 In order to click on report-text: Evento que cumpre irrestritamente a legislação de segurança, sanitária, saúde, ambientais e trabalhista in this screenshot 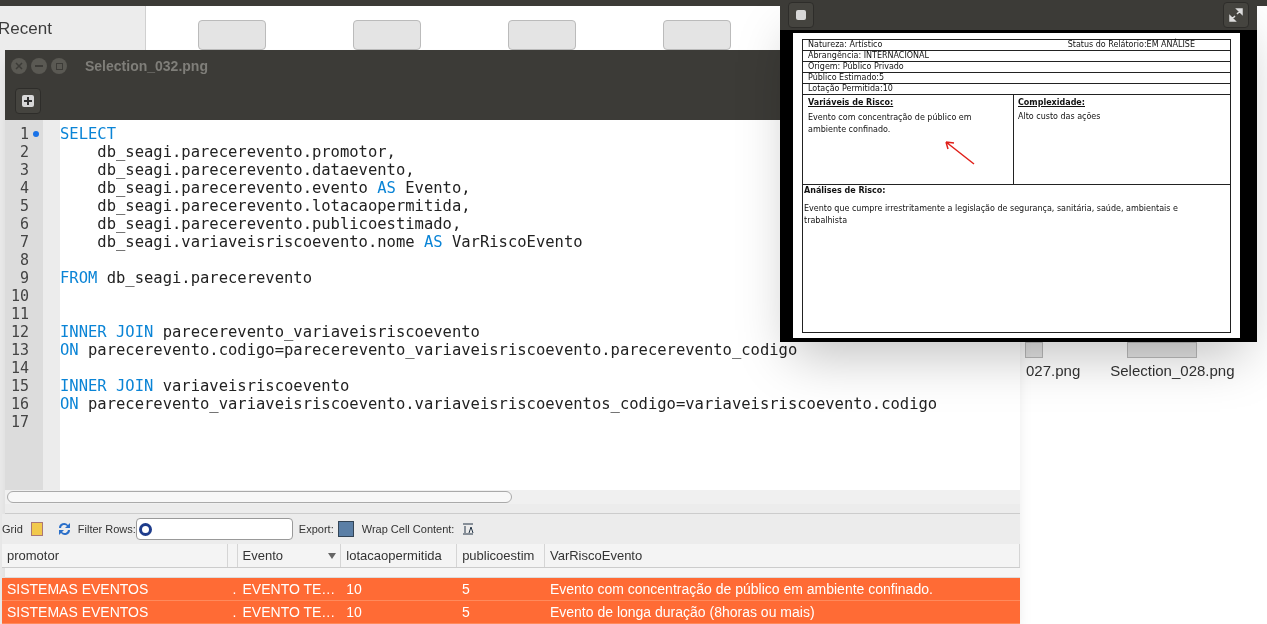, I will do `click(991, 215)`.